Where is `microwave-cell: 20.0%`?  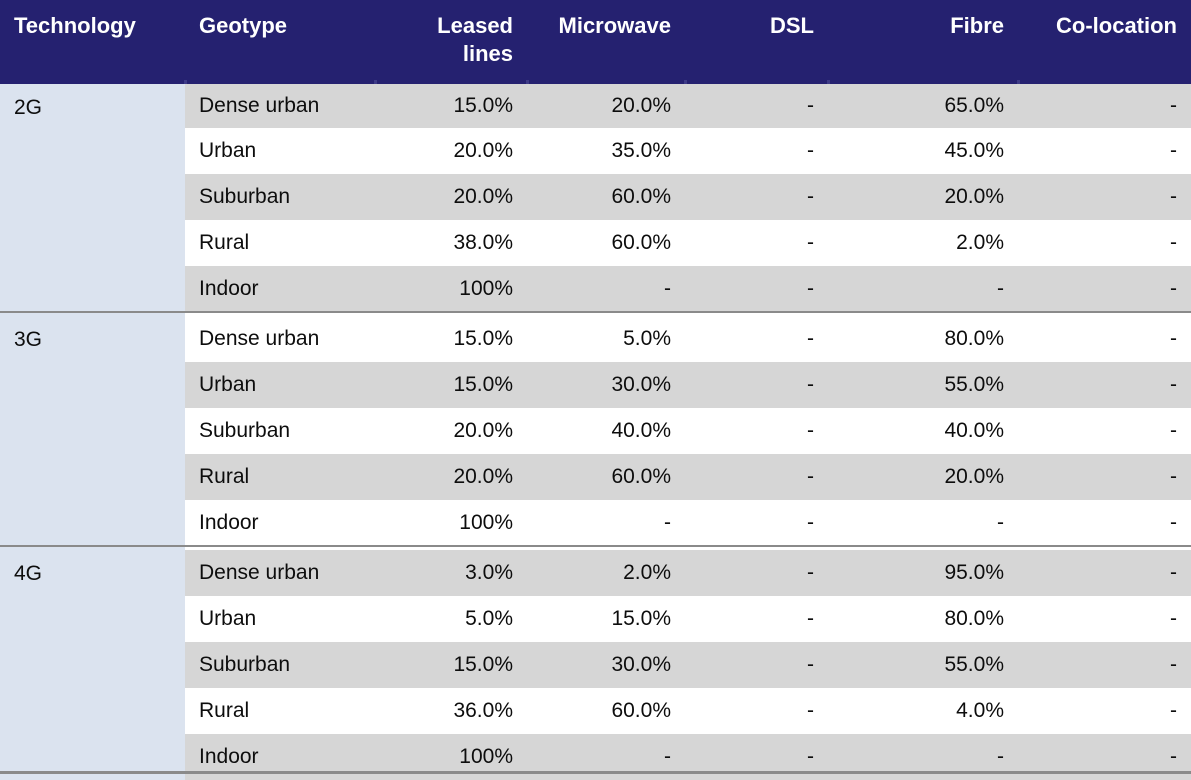 microwave-cell: 20.0% is located at coordinates (606, 105).